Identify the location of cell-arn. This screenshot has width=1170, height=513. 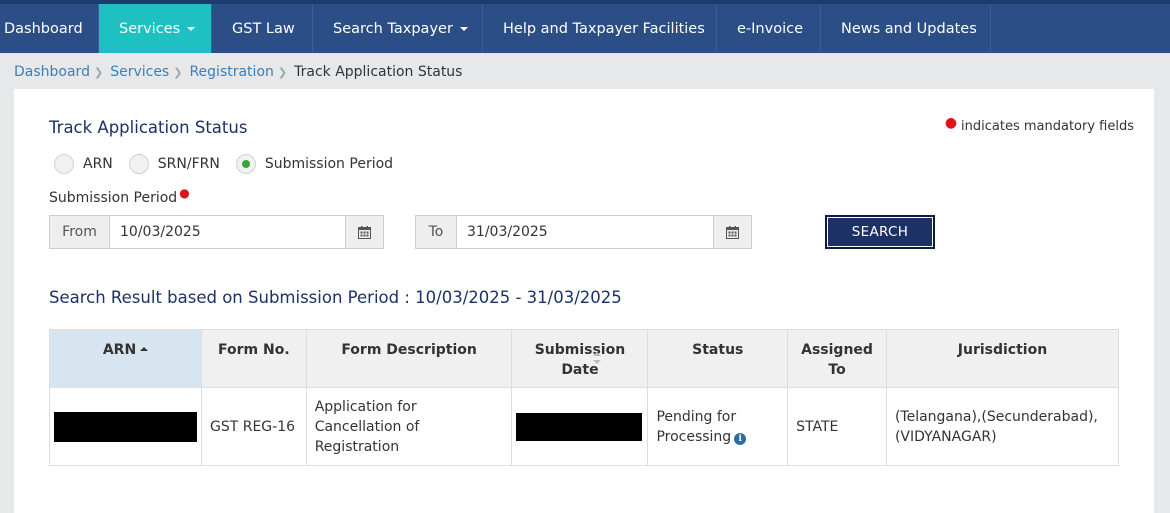
(125, 426).